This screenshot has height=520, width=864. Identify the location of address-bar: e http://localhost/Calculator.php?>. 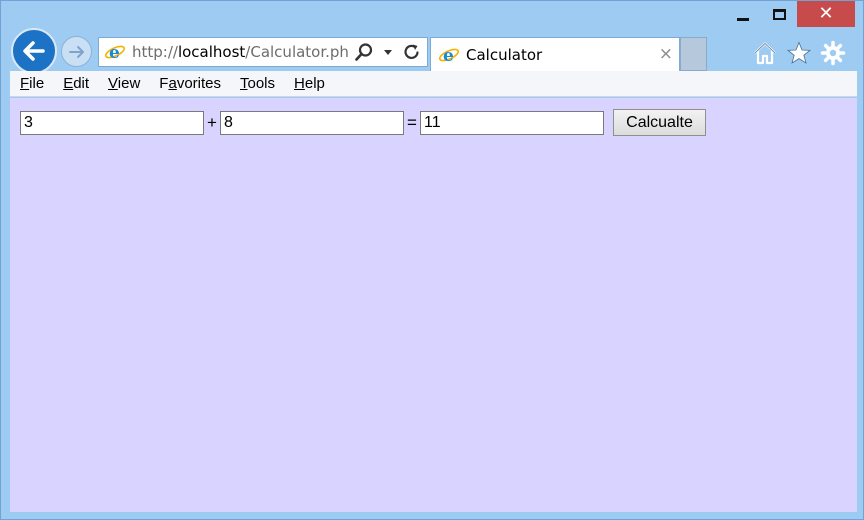
(263, 52).